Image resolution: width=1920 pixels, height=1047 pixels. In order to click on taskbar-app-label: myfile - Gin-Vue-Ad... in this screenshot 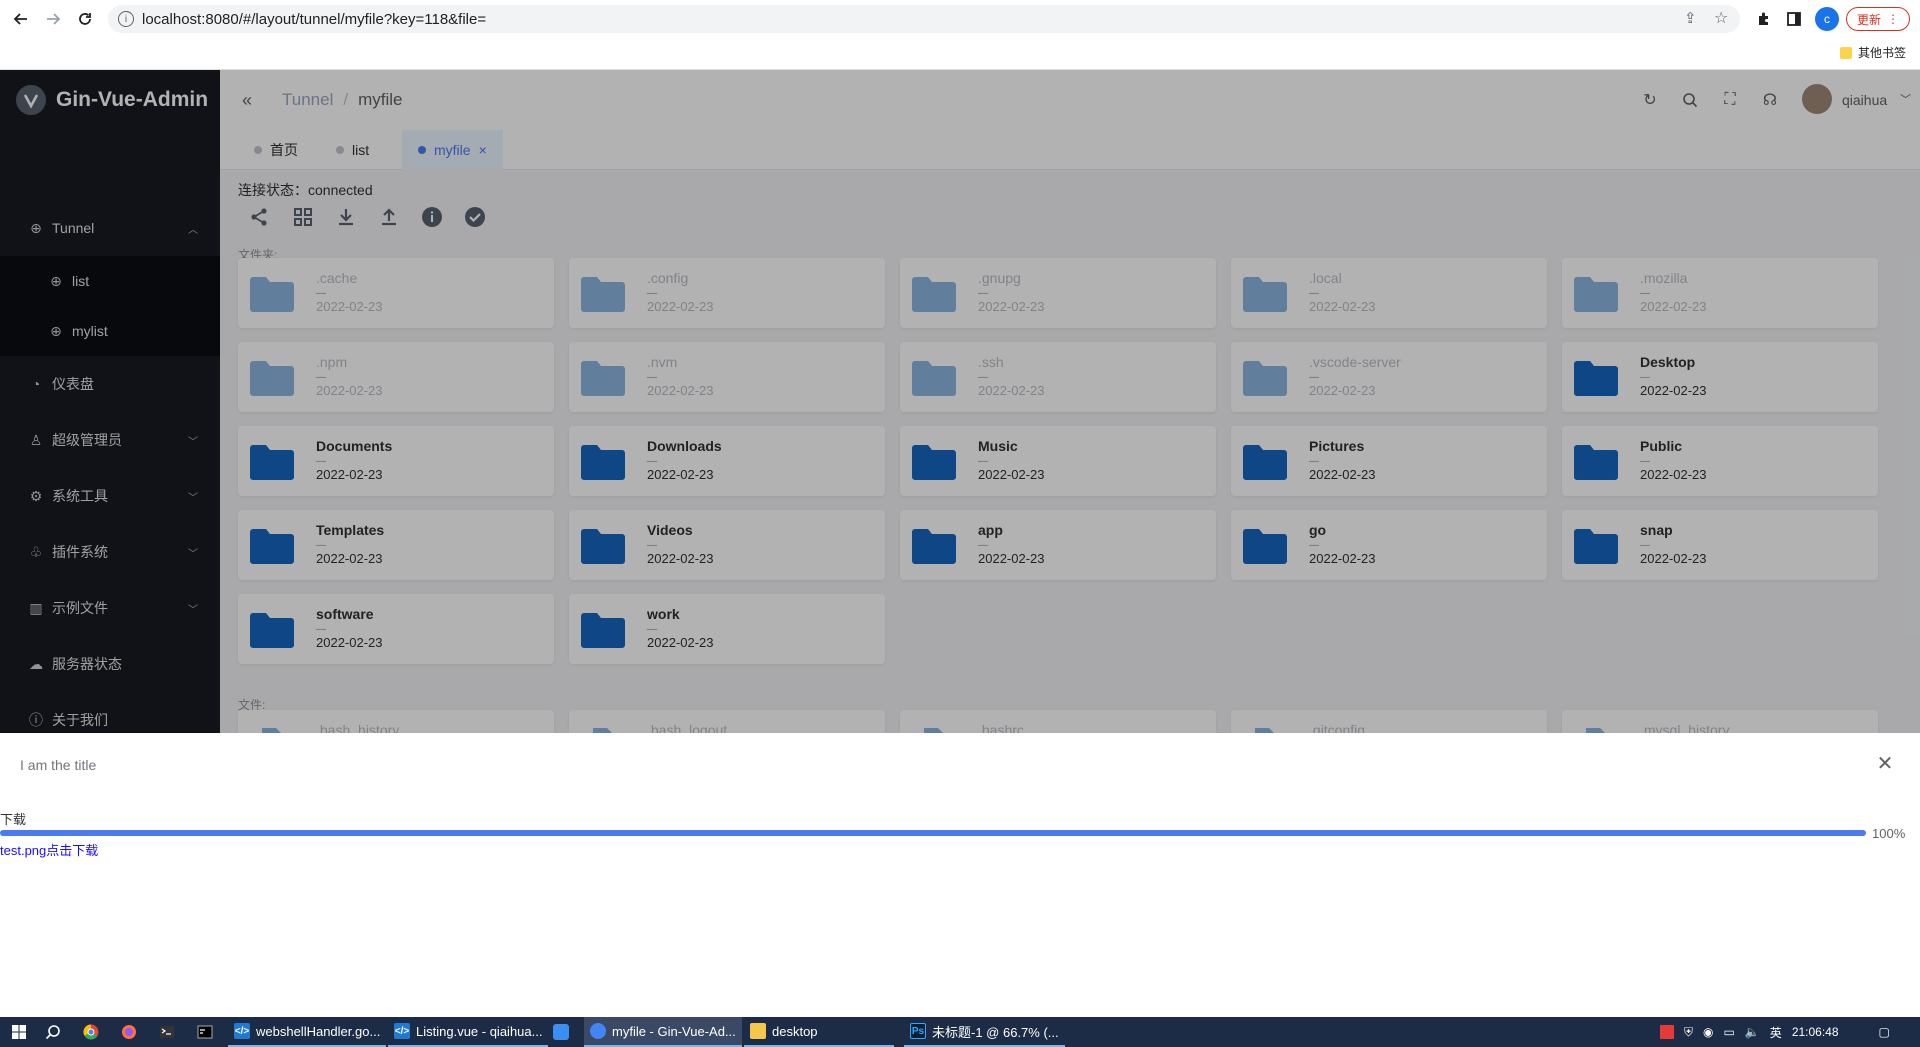, I will do `click(674, 1031)`.